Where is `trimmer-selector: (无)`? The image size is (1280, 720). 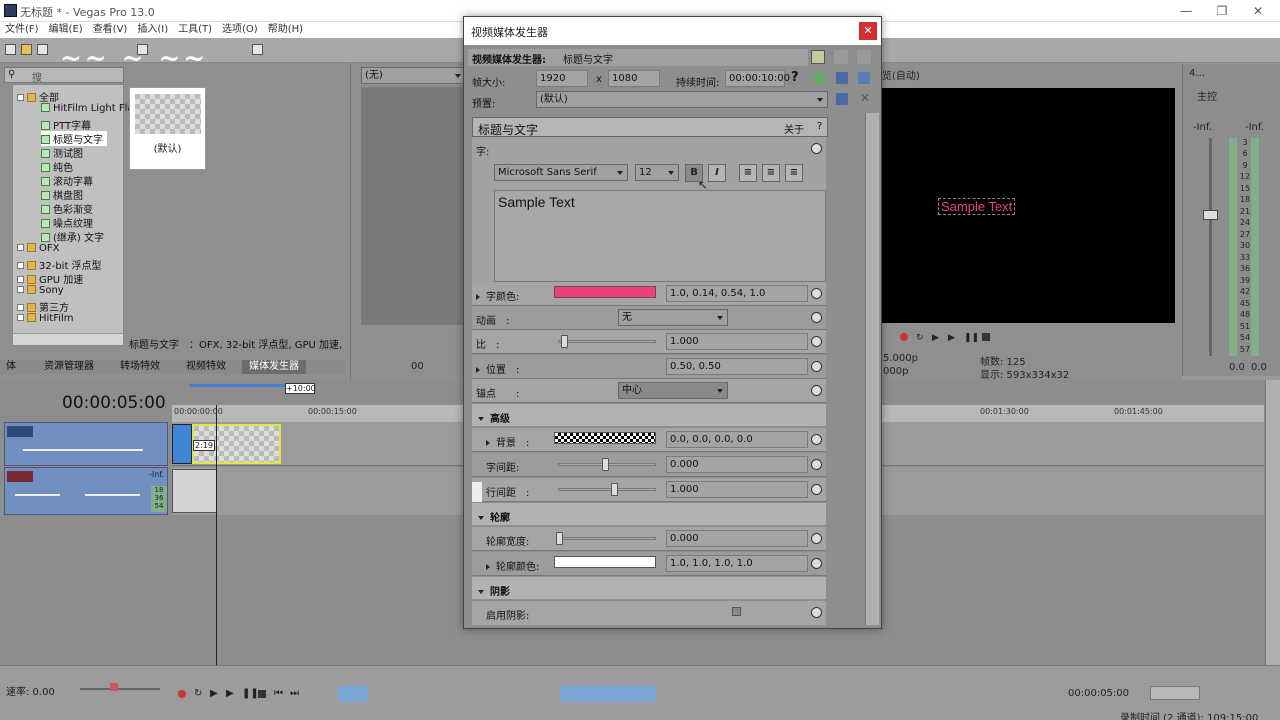
trimmer-selector: (无) is located at coordinates (413, 75).